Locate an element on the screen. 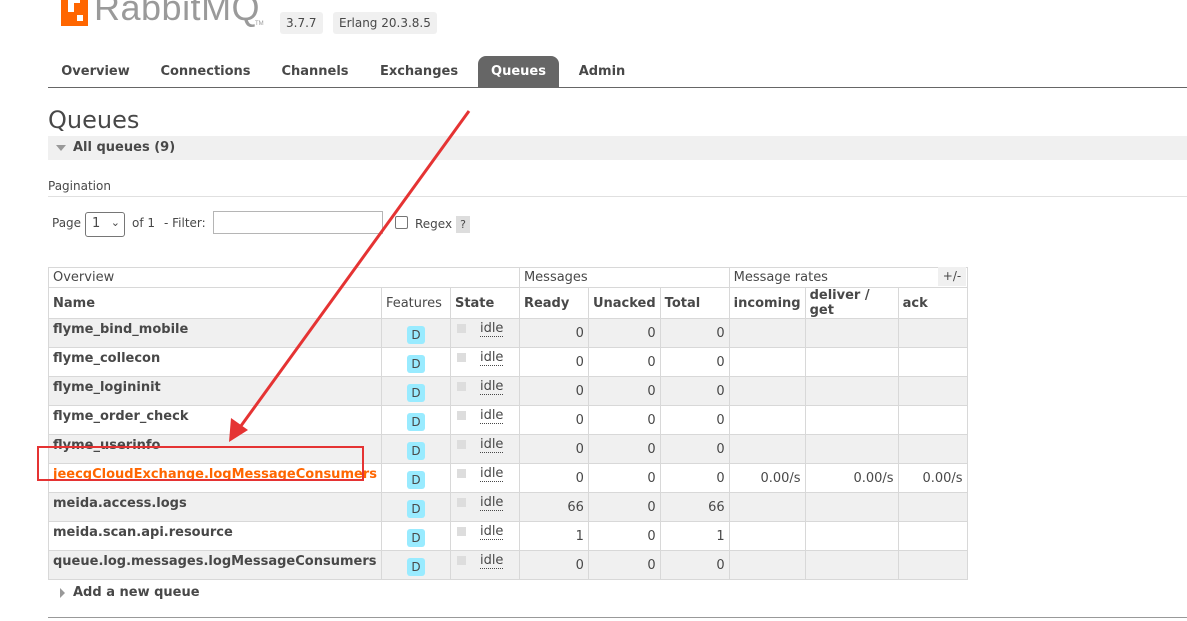 The image size is (1187, 621). tab-exchanges: Exchanges is located at coordinates (419, 71).